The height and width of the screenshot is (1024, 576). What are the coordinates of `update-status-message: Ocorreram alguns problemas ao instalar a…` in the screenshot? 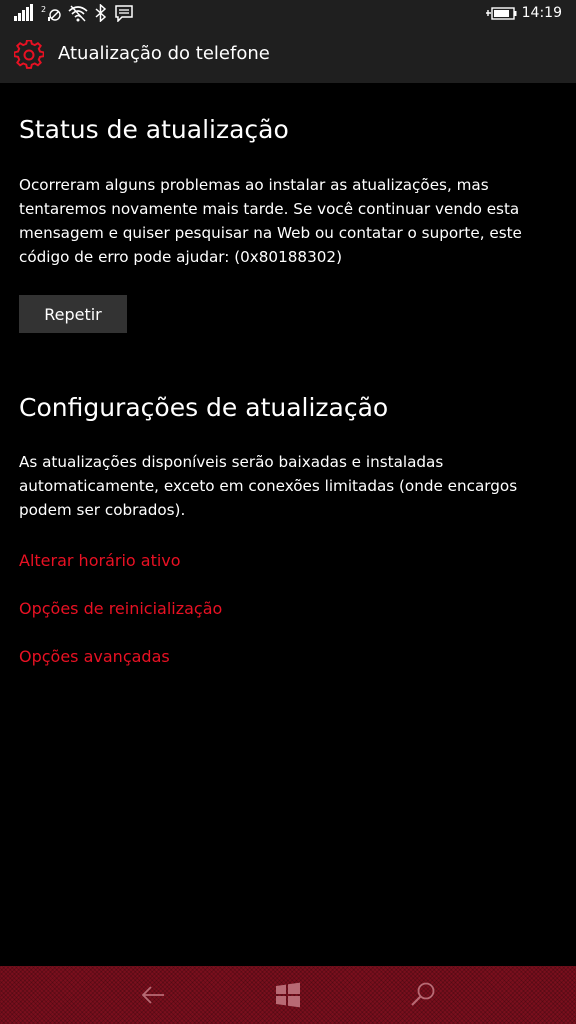 It's located at (270, 221).